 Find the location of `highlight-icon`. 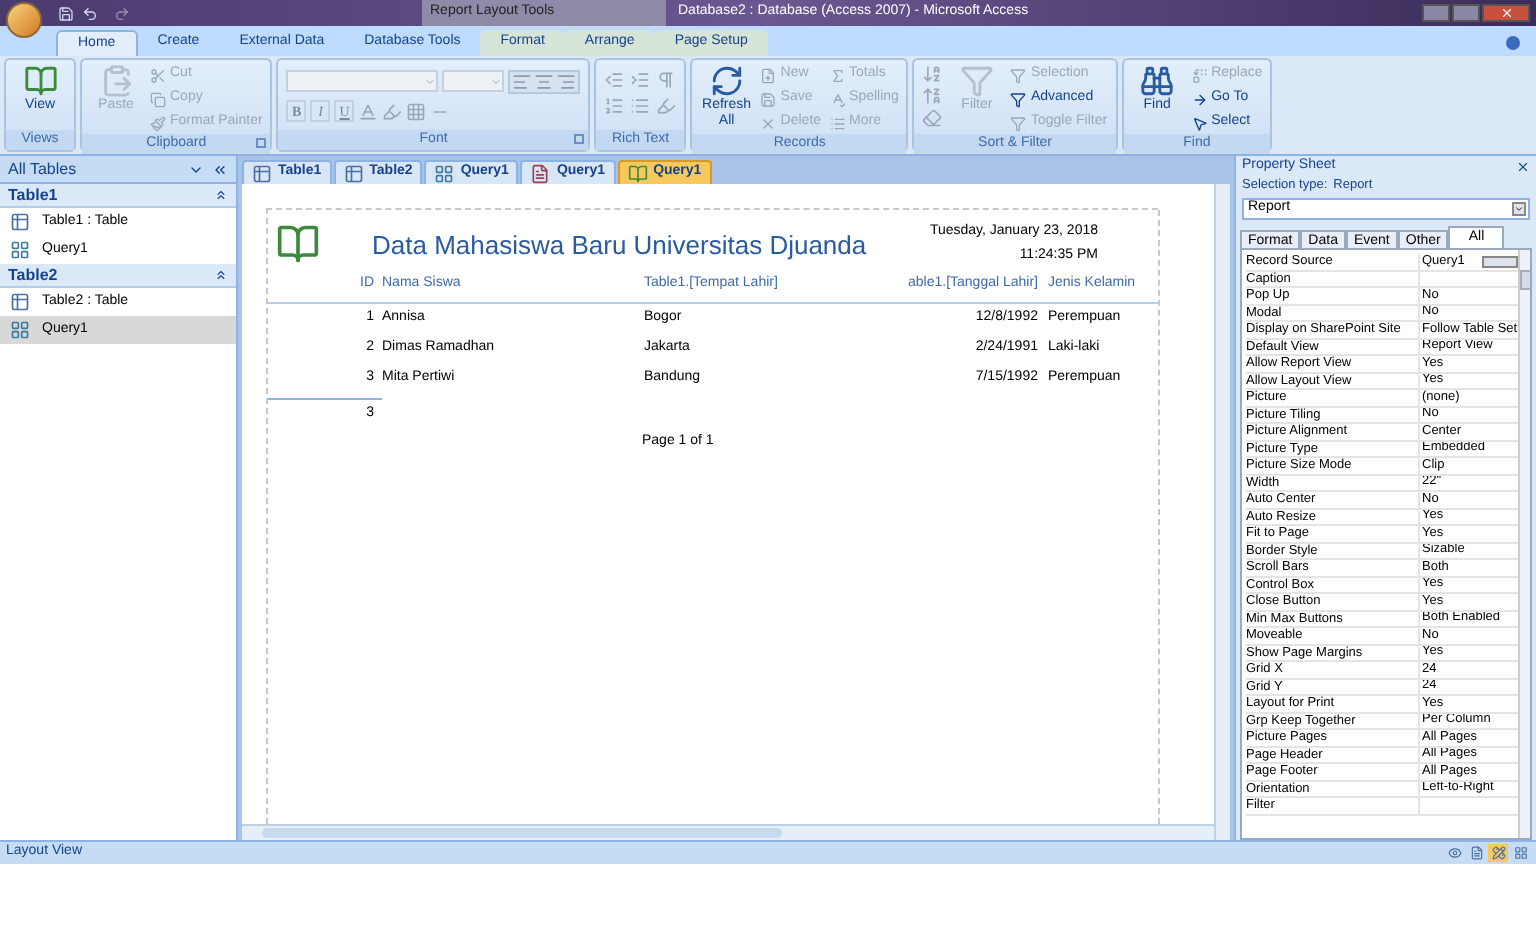

highlight-icon is located at coordinates (666, 106).